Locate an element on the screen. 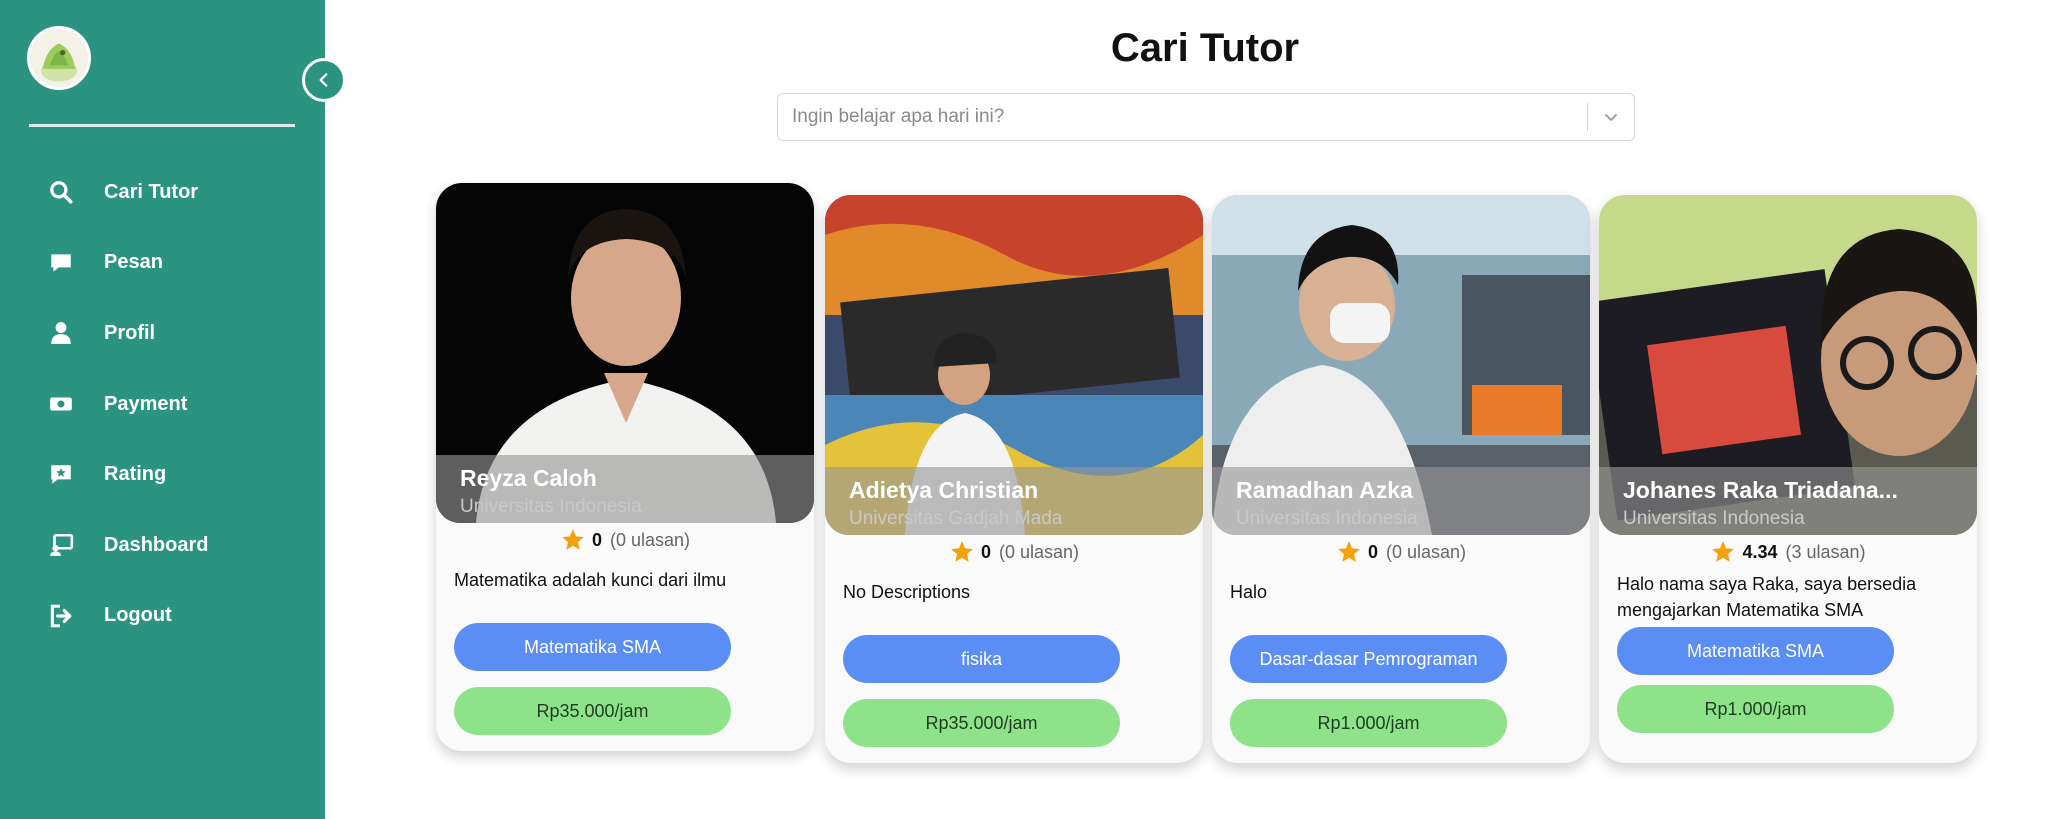 The width and height of the screenshot is (2062, 819). rating-score: 4.34 is located at coordinates (1760, 551).